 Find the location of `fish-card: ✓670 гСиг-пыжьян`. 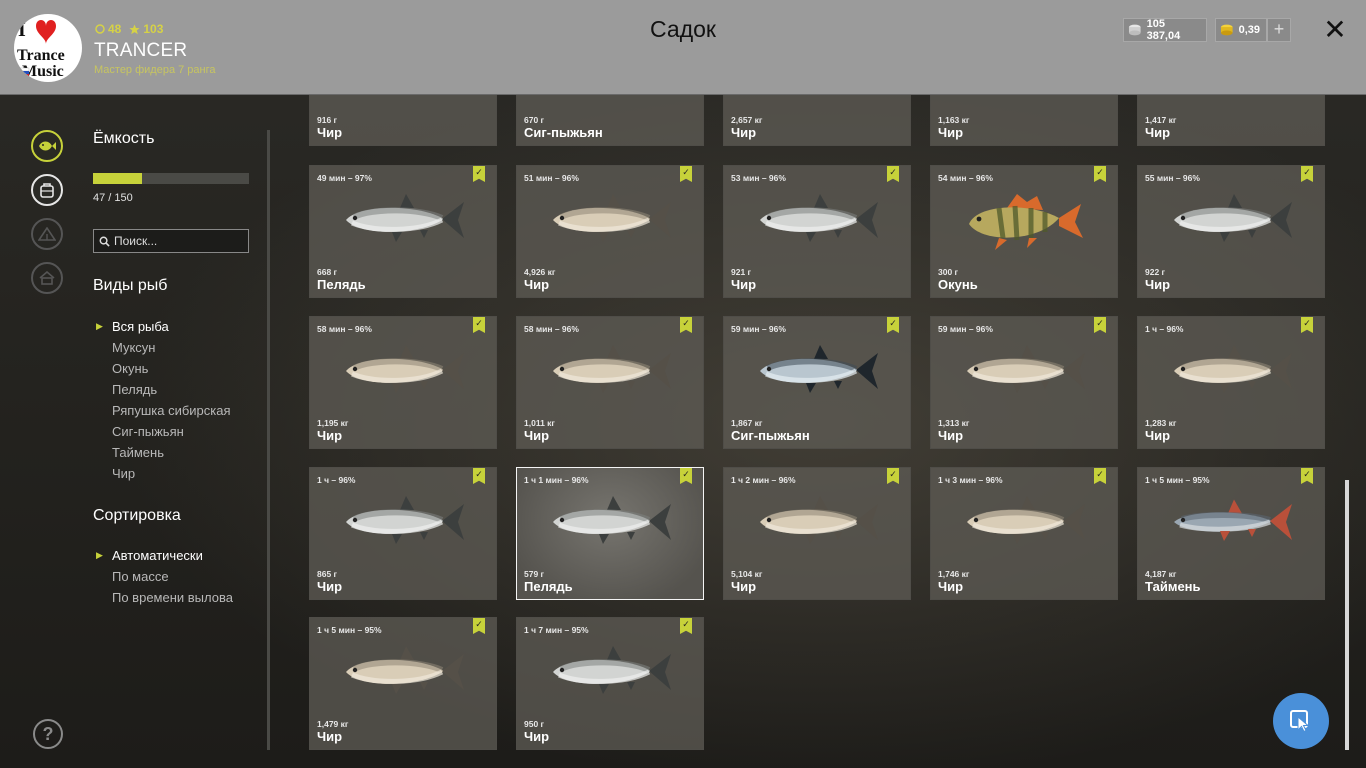

fish-card: ✓670 гСиг-пыжьян is located at coordinates (610, 120).